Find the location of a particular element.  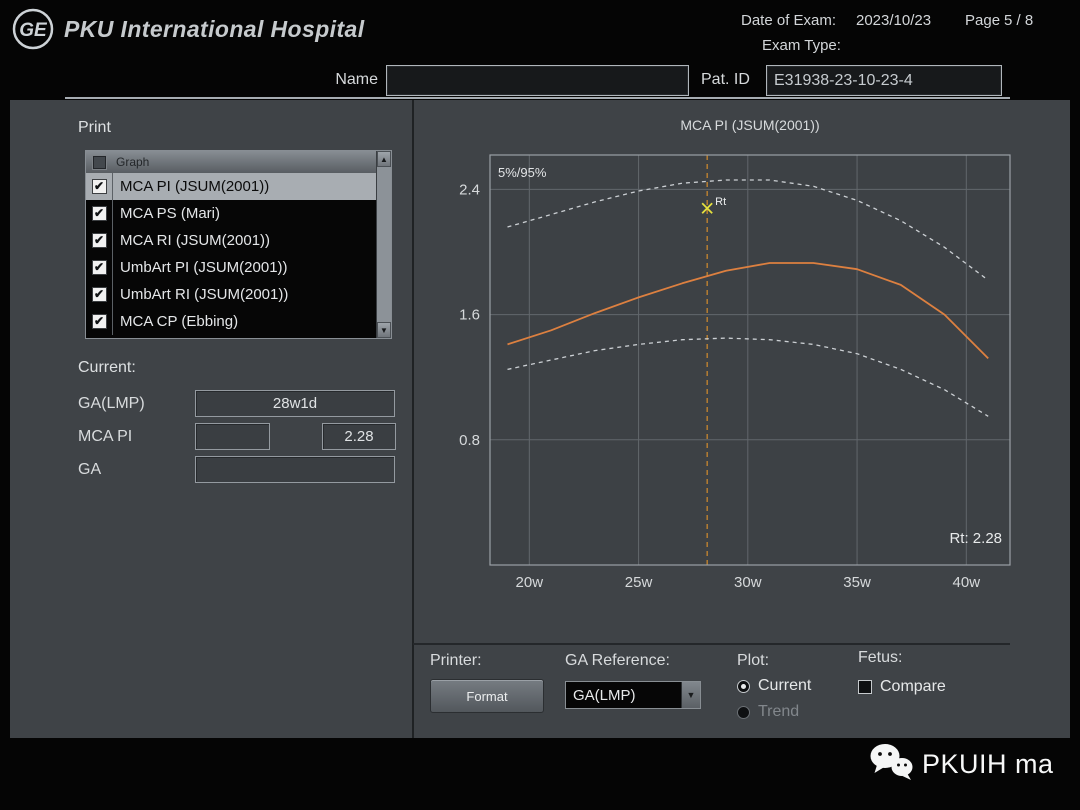

radio-label: Current is located at coordinates (785, 685).